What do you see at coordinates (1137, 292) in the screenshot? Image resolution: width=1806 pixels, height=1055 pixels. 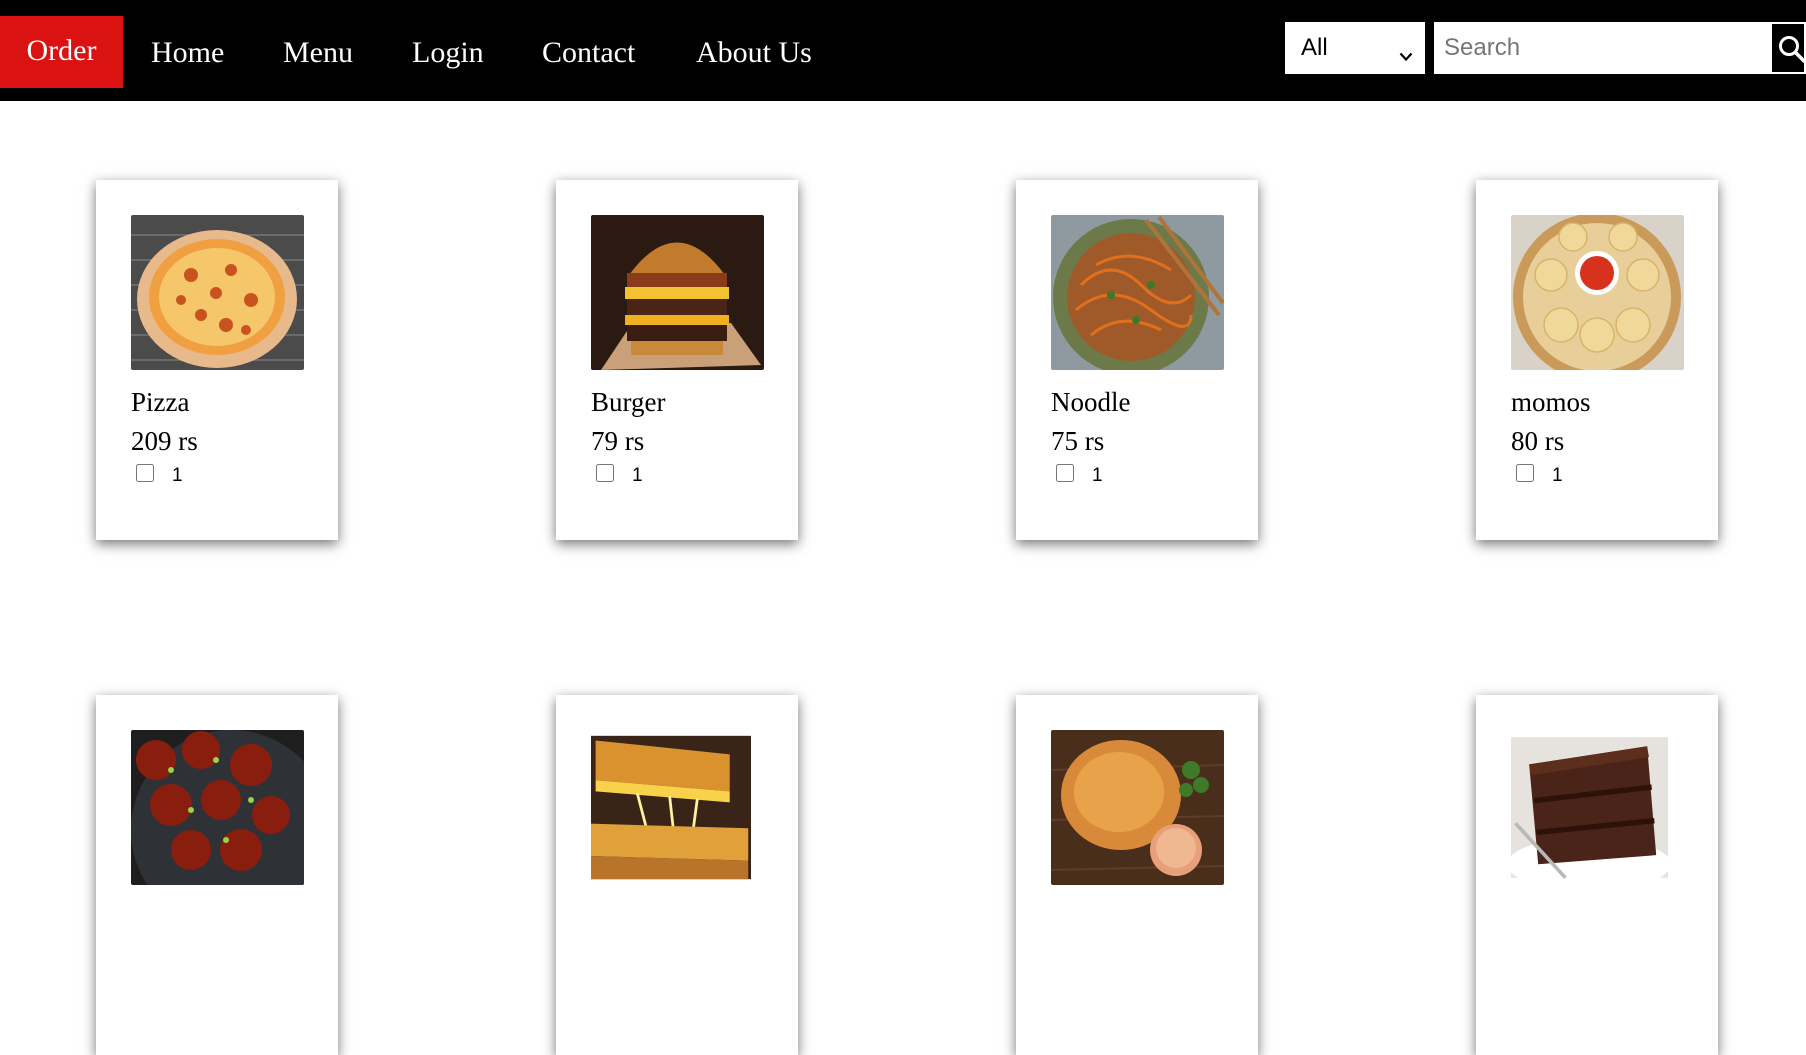 I see `noodle-image` at bounding box center [1137, 292].